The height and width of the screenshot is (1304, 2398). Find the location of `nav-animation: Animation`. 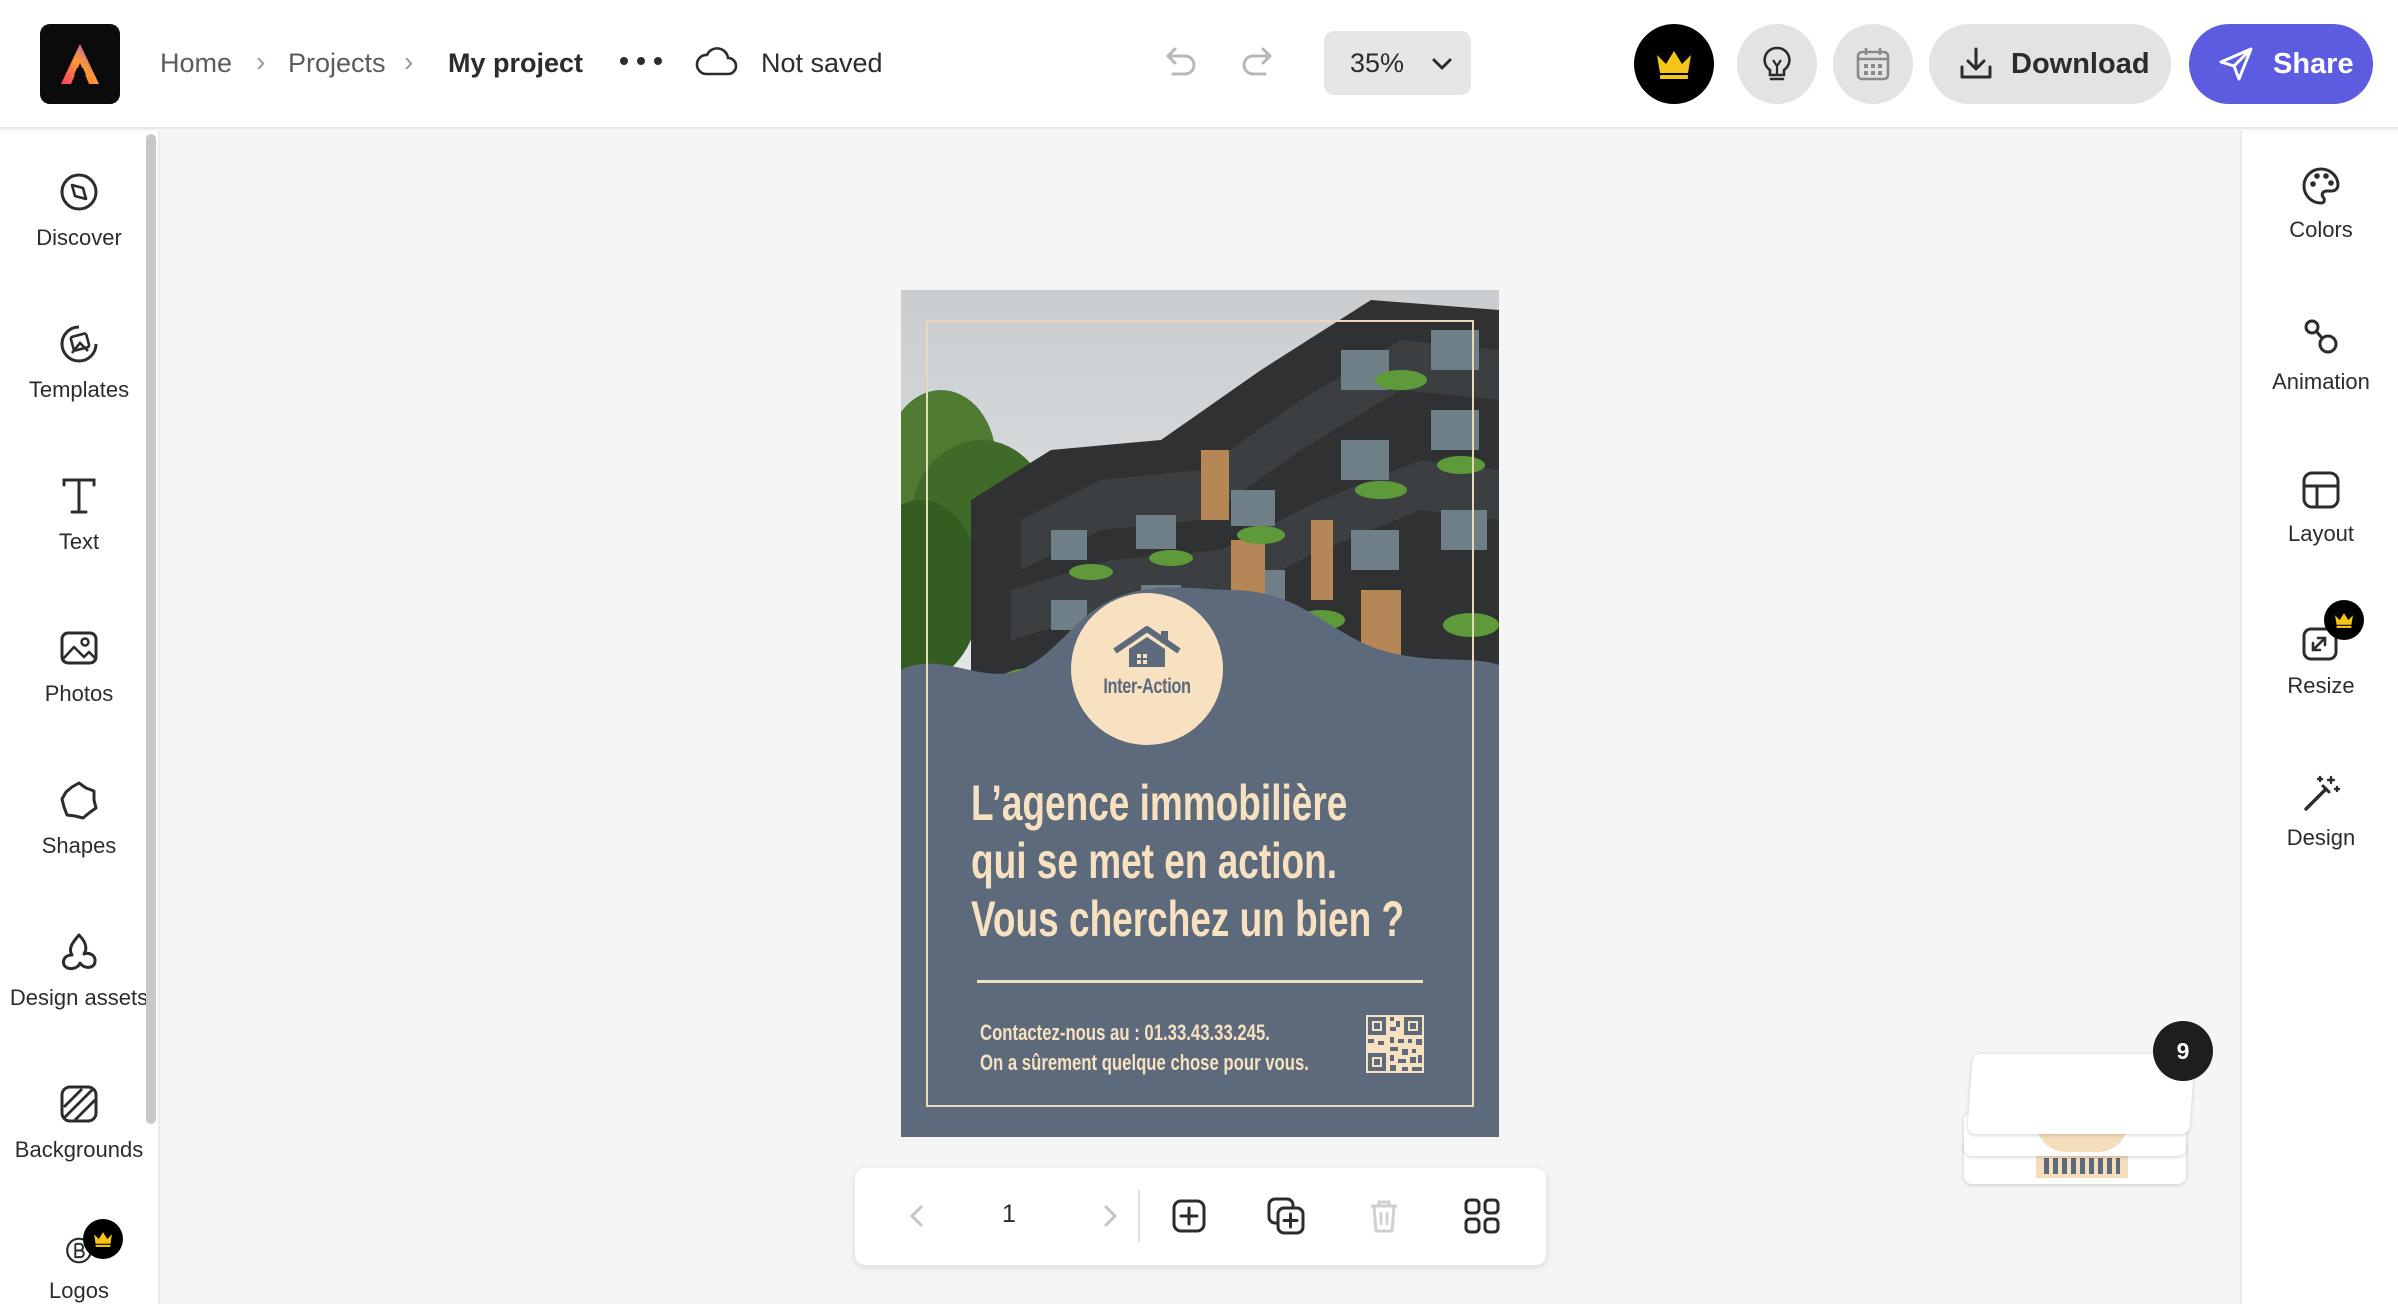

nav-animation: Animation is located at coordinates (2320, 377).